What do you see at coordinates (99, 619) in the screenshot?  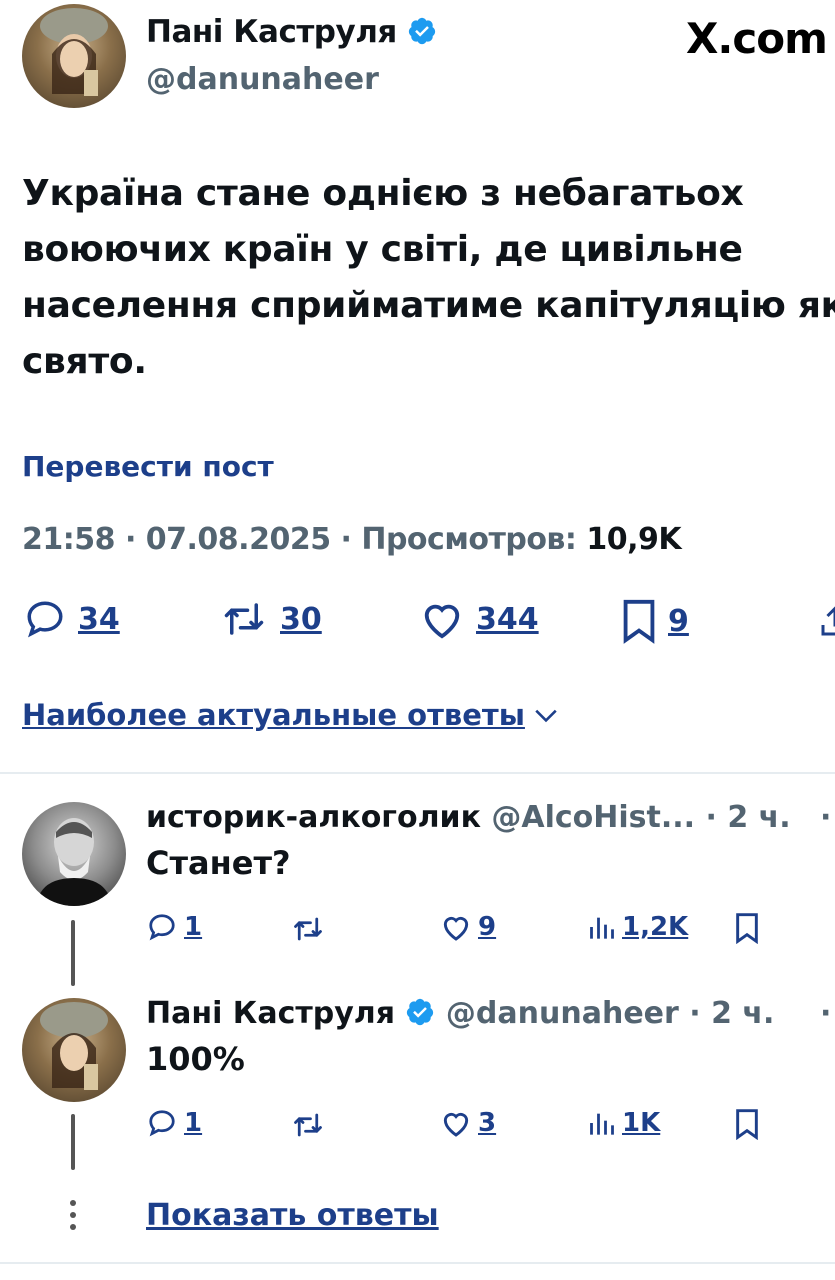 I see `reply-count: 34` at bounding box center [99, 619].